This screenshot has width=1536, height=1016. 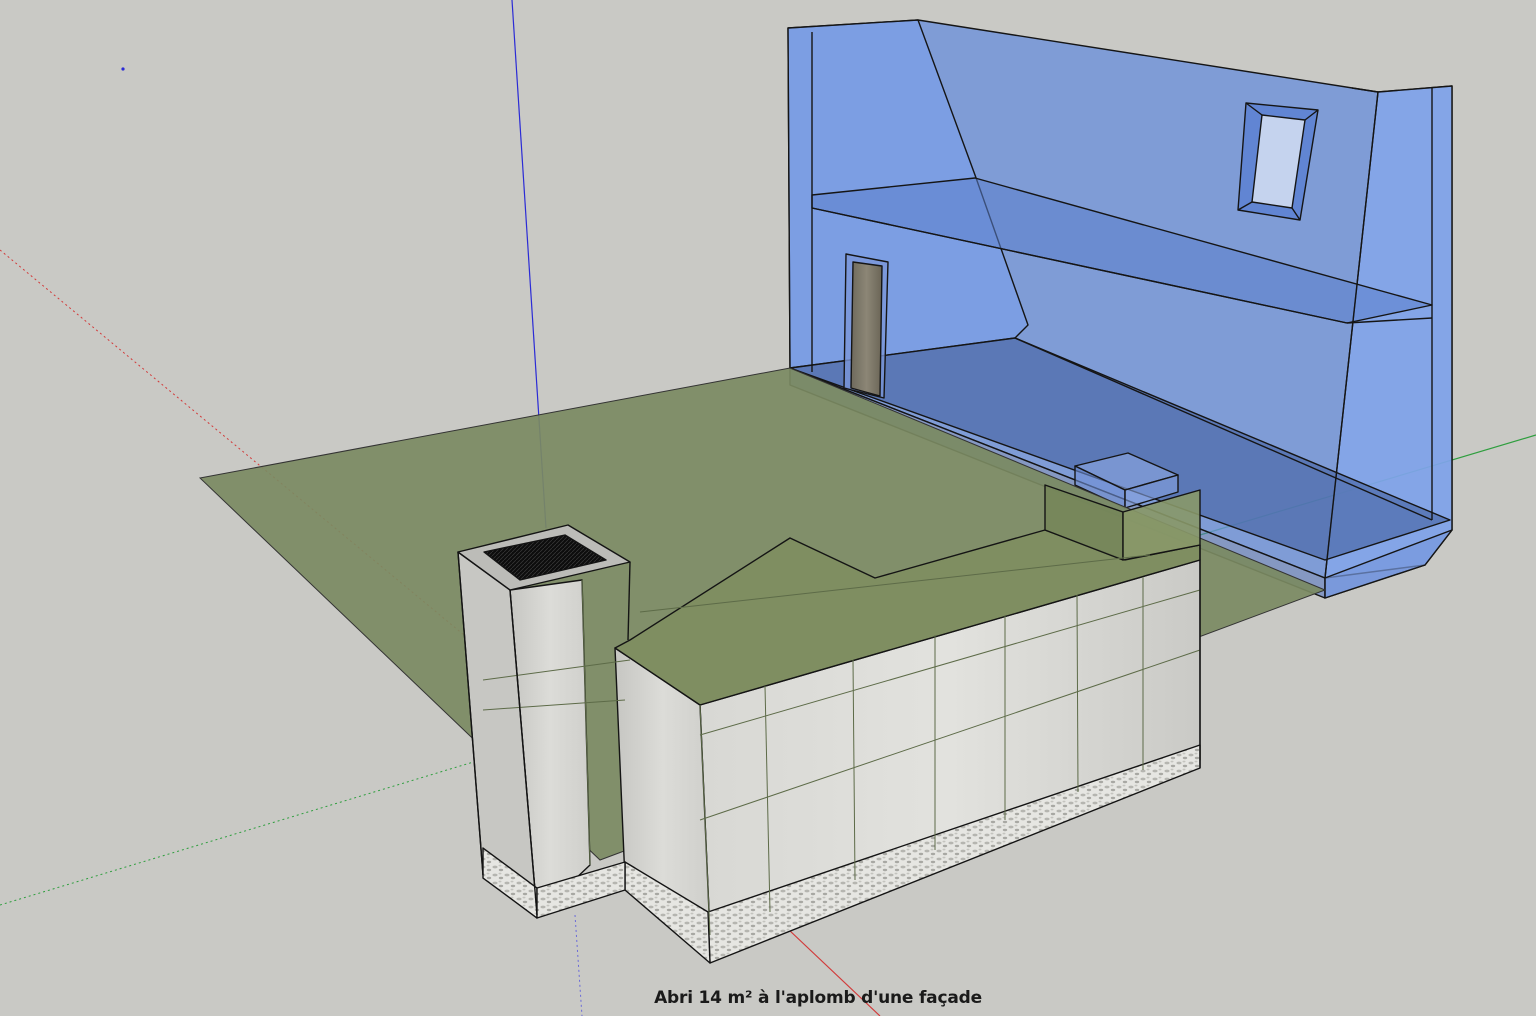 What do you see at coordinates (240, 832) in the screenshot?
I see `axis-green-left` at bounding box center [240, 832].